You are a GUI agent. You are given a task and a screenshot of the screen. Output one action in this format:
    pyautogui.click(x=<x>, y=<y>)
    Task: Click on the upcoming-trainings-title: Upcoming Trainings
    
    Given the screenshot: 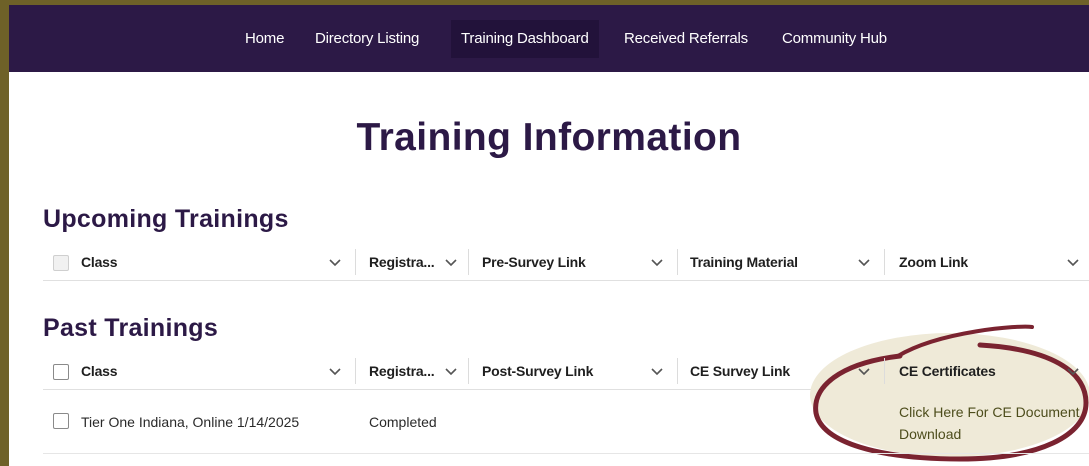 What is the action you would take?
    pyautogui.click(x=166, y=219)
    